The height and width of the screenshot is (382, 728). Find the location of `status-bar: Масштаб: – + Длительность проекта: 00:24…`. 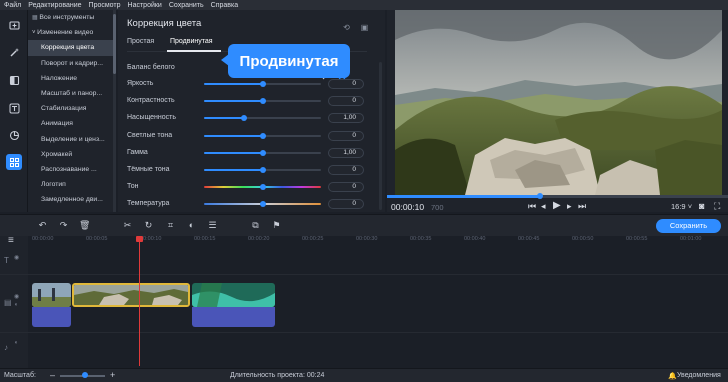

status-bar: Масштаб: – + Длительность проекта: 00:24… is located at coordinates (364, 375).